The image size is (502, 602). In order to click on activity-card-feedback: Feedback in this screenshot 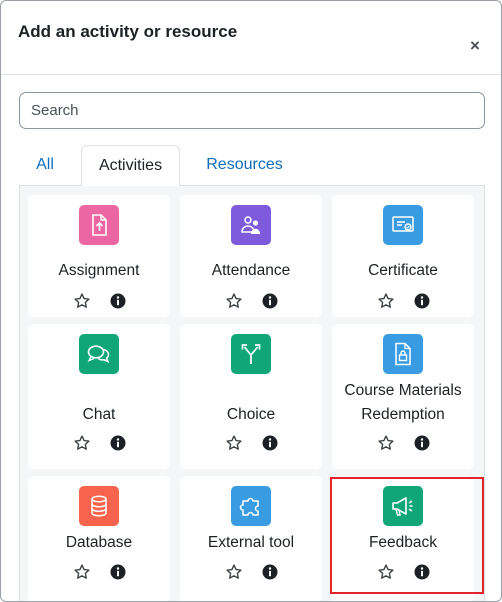, I will do `click(403, 538)`.